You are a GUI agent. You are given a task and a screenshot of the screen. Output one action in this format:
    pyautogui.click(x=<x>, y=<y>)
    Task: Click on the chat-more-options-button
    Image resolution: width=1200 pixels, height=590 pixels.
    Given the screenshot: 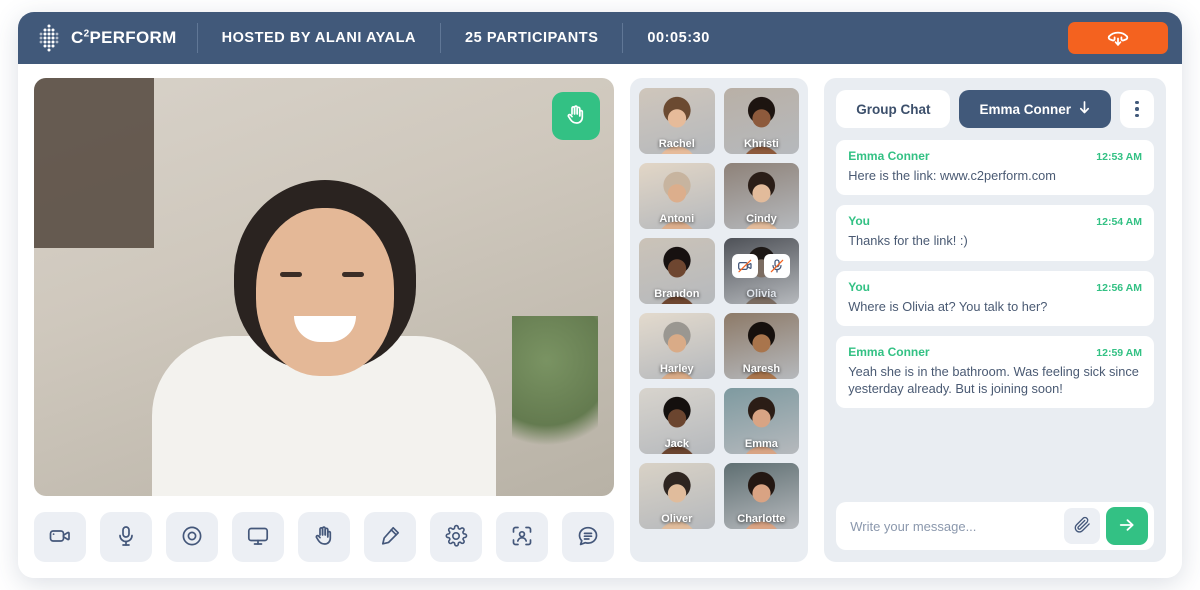 What is the action you would take?
    pyautogui.click(x=1137, y=109)
    